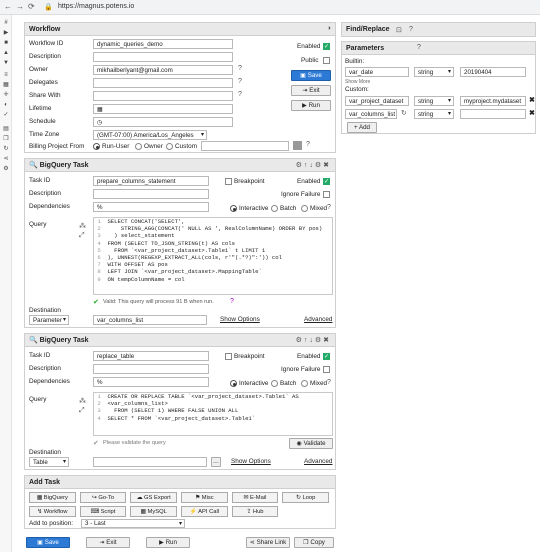 The width and height of the screenshot is (540, 552). What do you see at coordinates (377, 72) in the screenshot?
I see `param-name-input: var_date` at bounding box center [377, 72].